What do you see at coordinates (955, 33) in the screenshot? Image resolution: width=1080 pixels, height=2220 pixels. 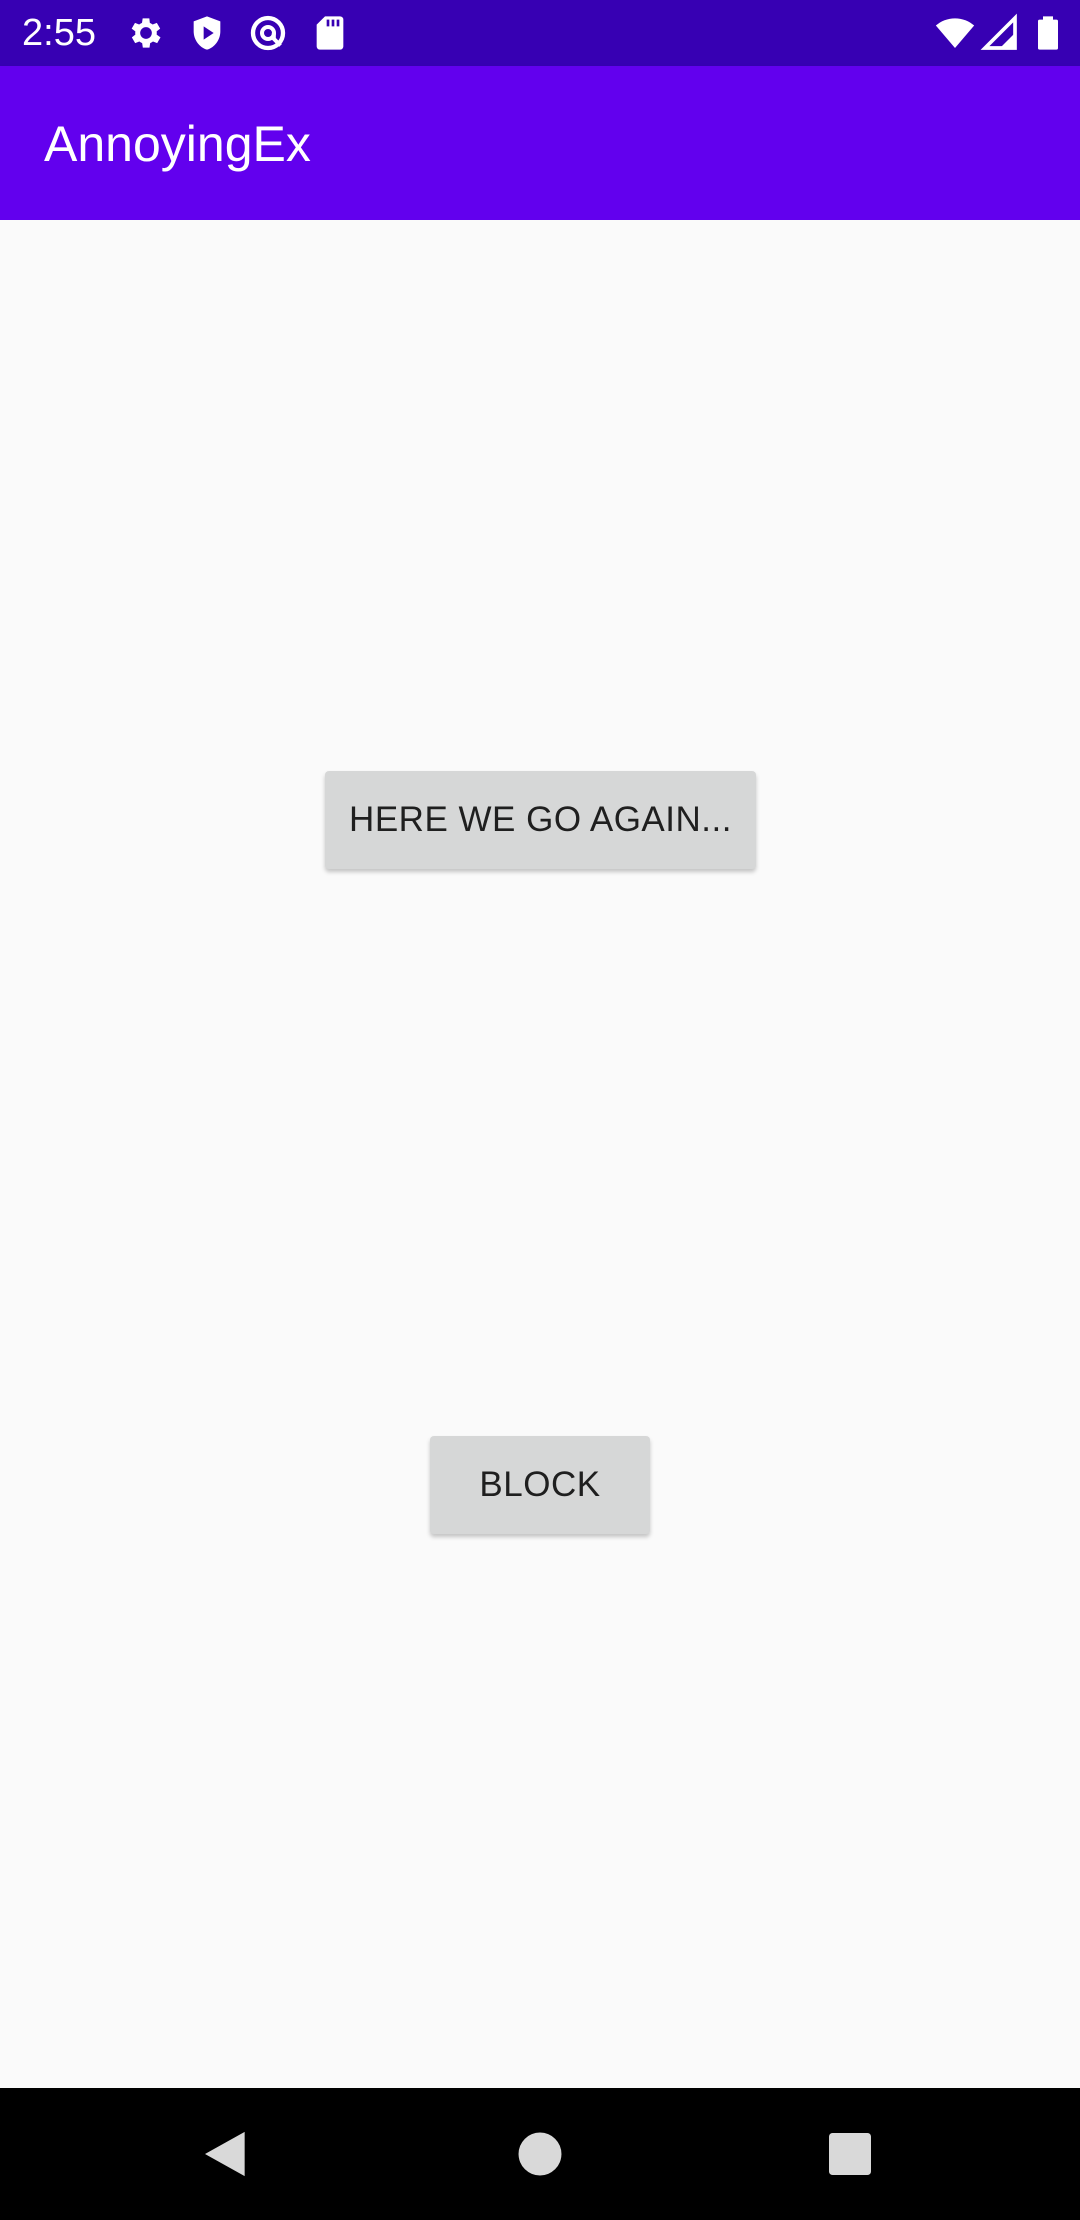 I see `wifi-icon` at bounding box center [955, 33].